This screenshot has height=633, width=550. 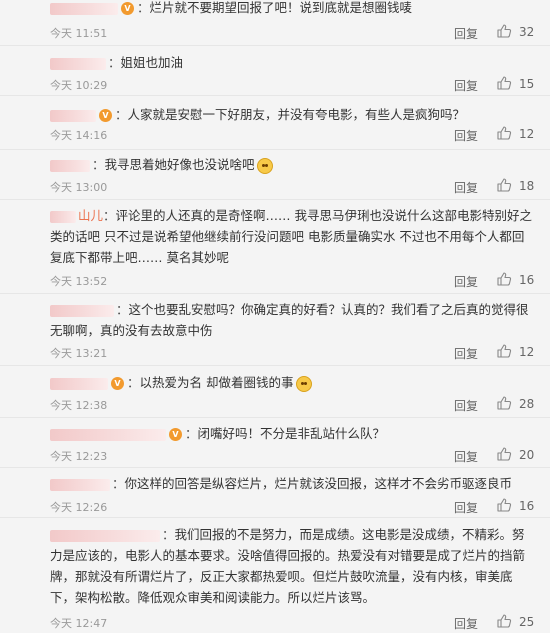 What do you see at coordinates (291, 433) in the screenshot?
I see `comment-text: 闭嘴好吗！不分是非乱站什么队？` at bounding box center [291, 433].